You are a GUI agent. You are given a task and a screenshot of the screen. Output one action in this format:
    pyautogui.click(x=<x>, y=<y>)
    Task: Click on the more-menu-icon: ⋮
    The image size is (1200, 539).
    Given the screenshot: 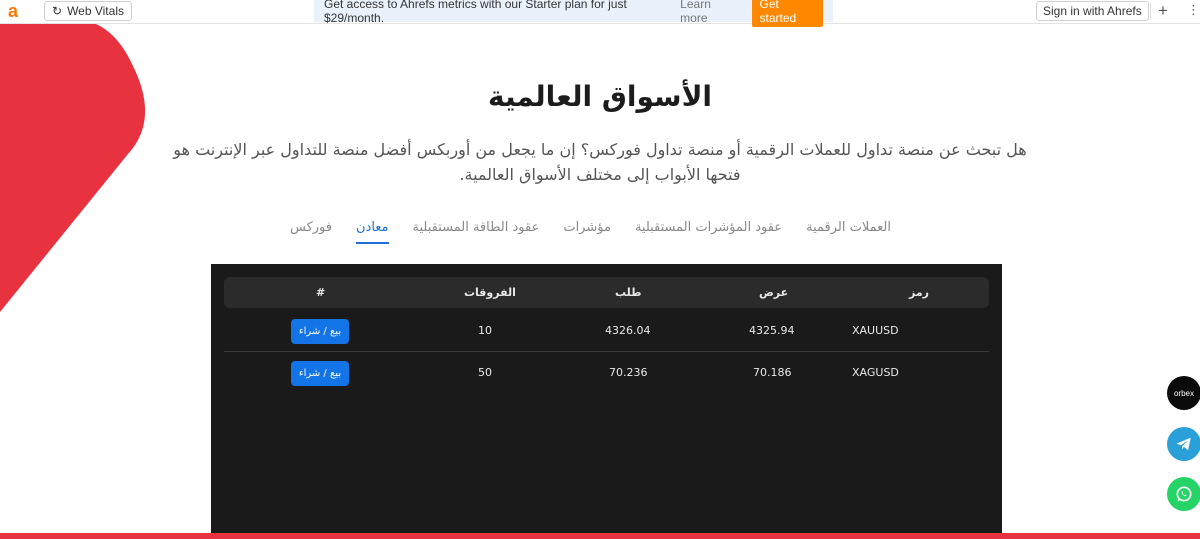 What is the action you would take?
    pyautogui.click(x=1193, y=11)
    